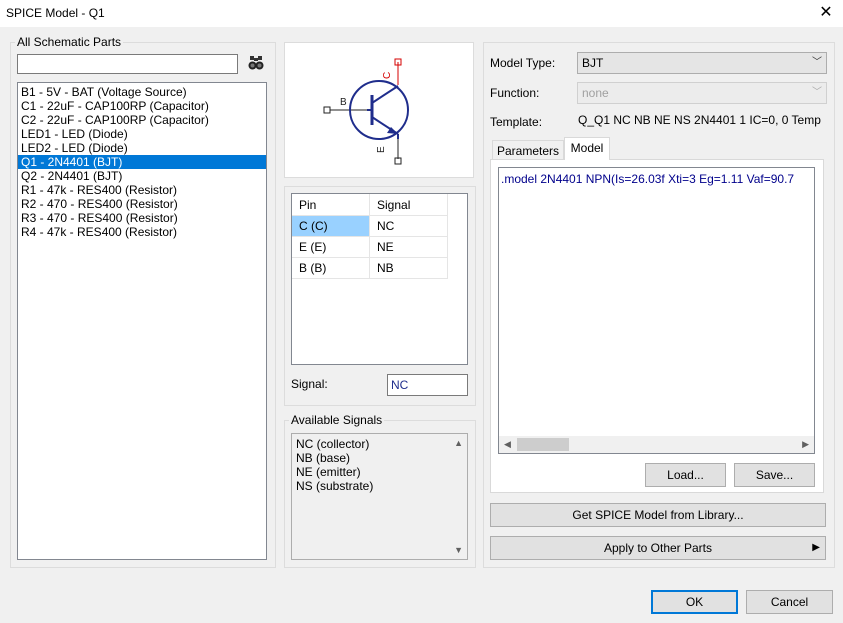 The width and height of the screenshot is (843, 623). Describe the element at coordinates (409, 226) in the screenshot. I see `signal-cell: NC` at that location.